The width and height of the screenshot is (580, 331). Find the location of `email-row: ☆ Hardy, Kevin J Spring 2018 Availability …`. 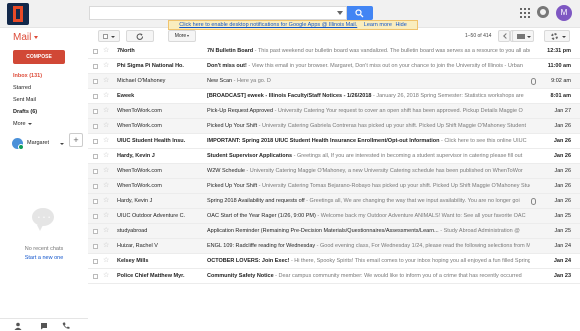

email-row: ☆ Hardy, Kevin J Spring 2018 Availability … is located at coordinates (334, 201).